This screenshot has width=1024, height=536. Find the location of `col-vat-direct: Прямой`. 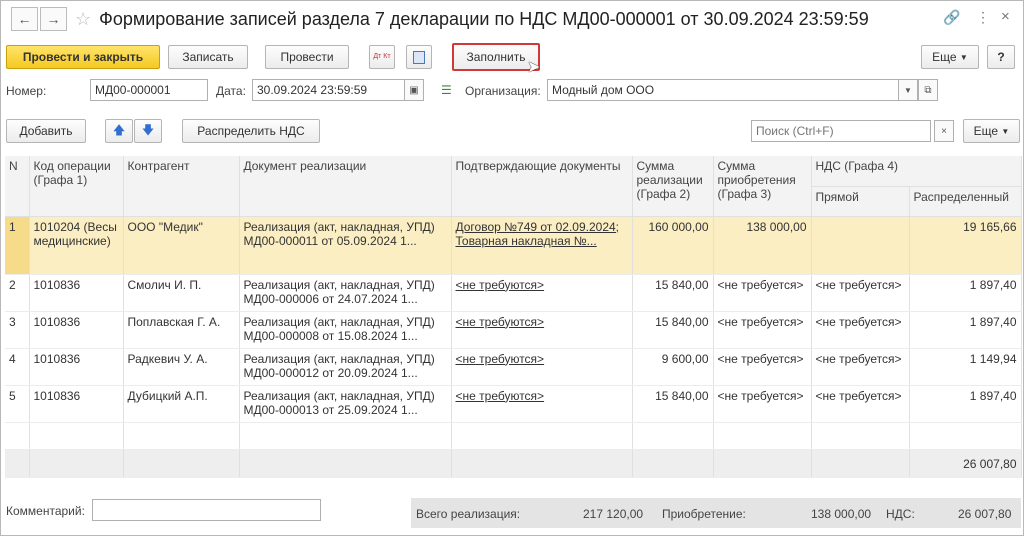

col-vat-direct: Прямой is located at coordinates (860, 201).